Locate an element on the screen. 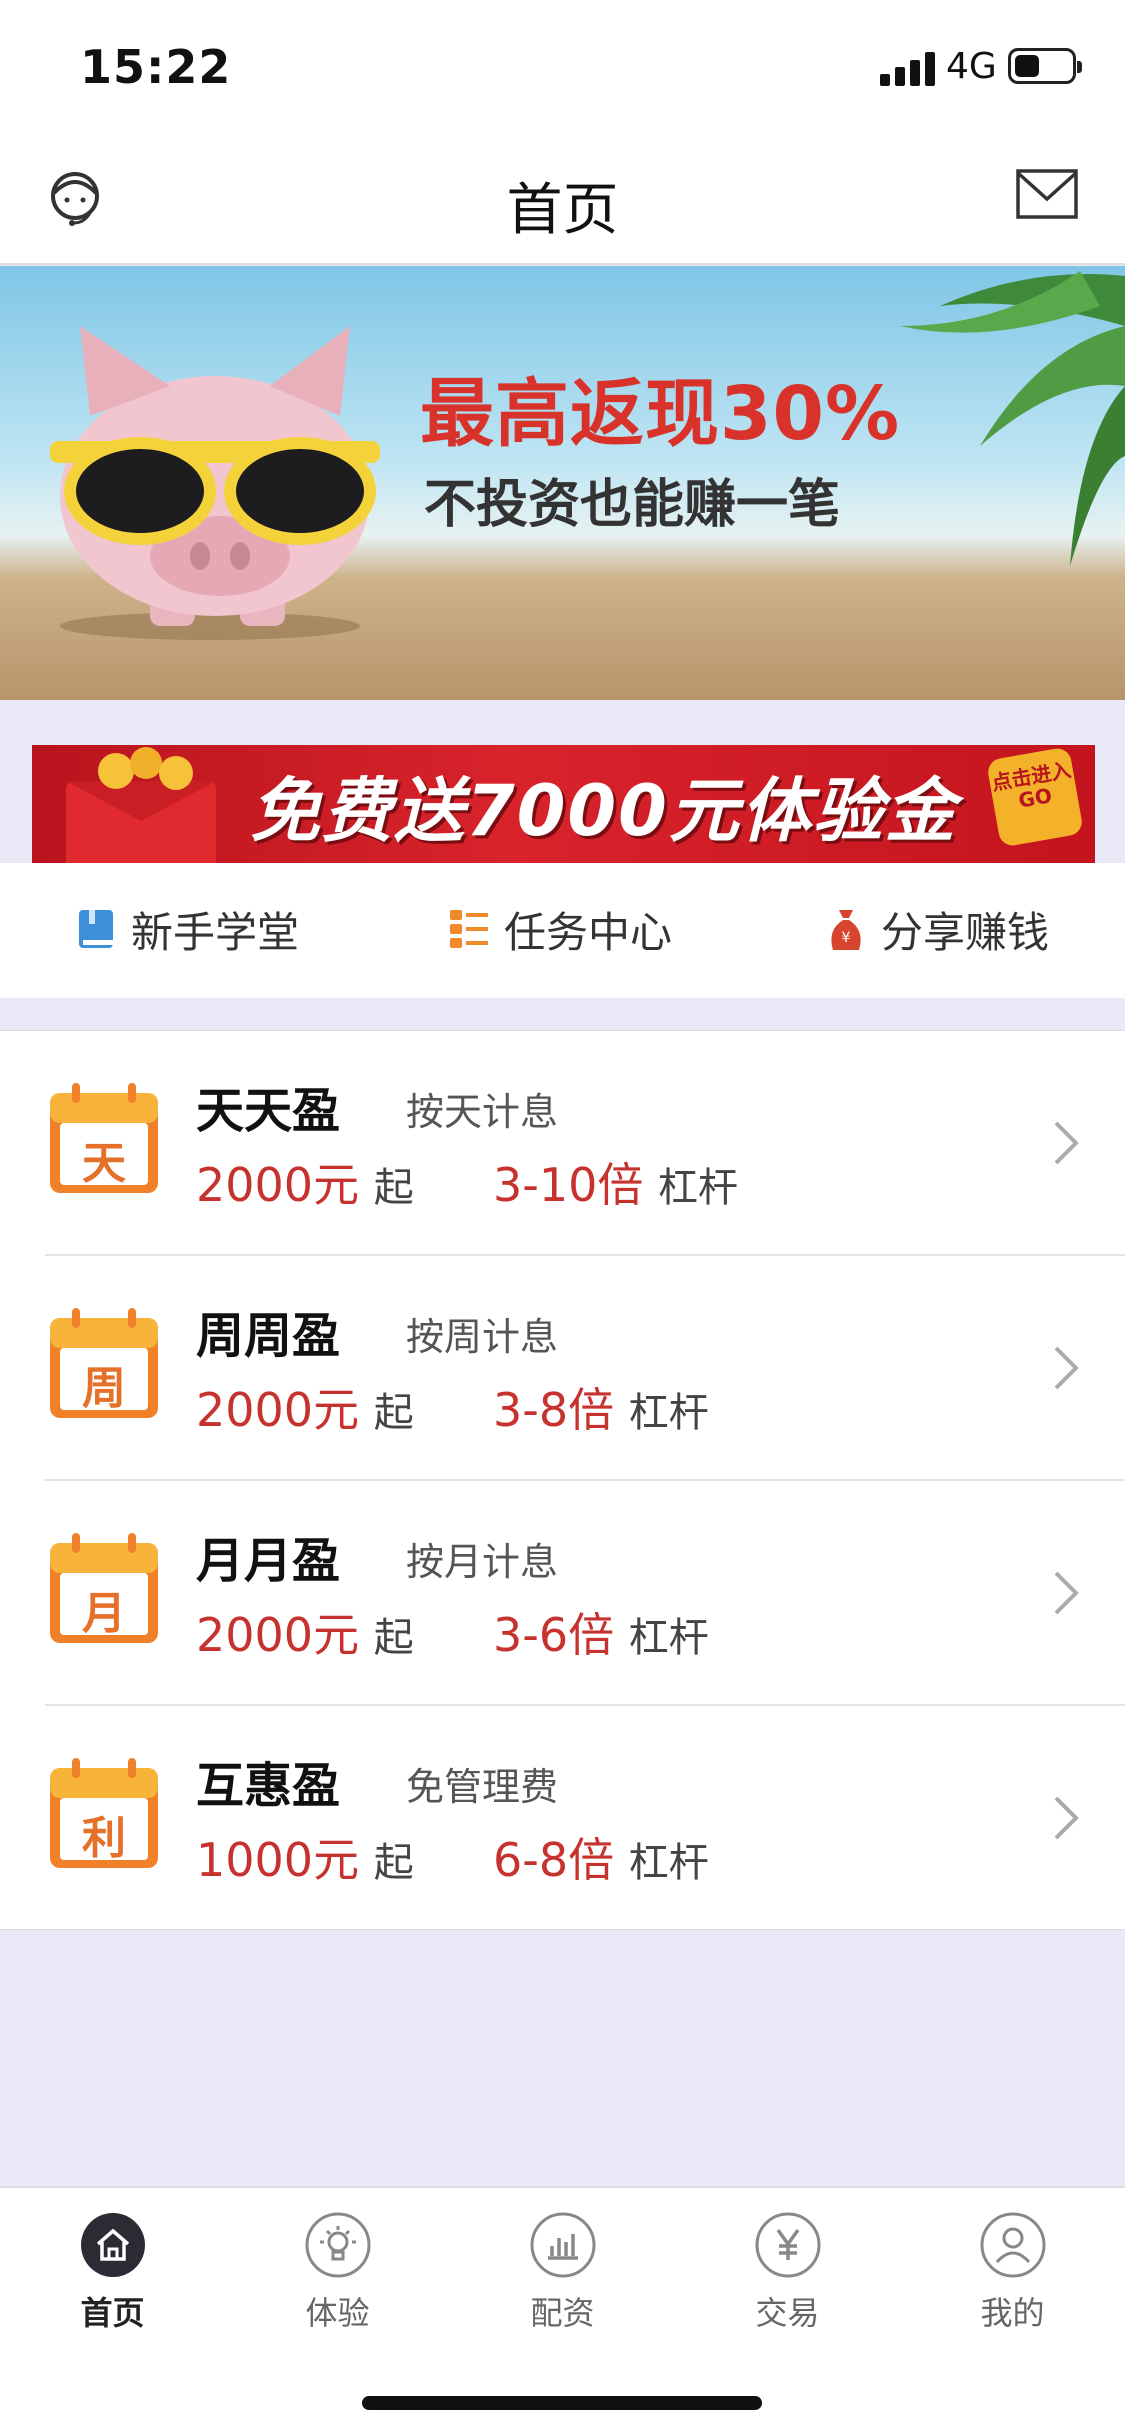  quick-link-newbie-school: 新手学堂 is located at coordinates (187, 929).